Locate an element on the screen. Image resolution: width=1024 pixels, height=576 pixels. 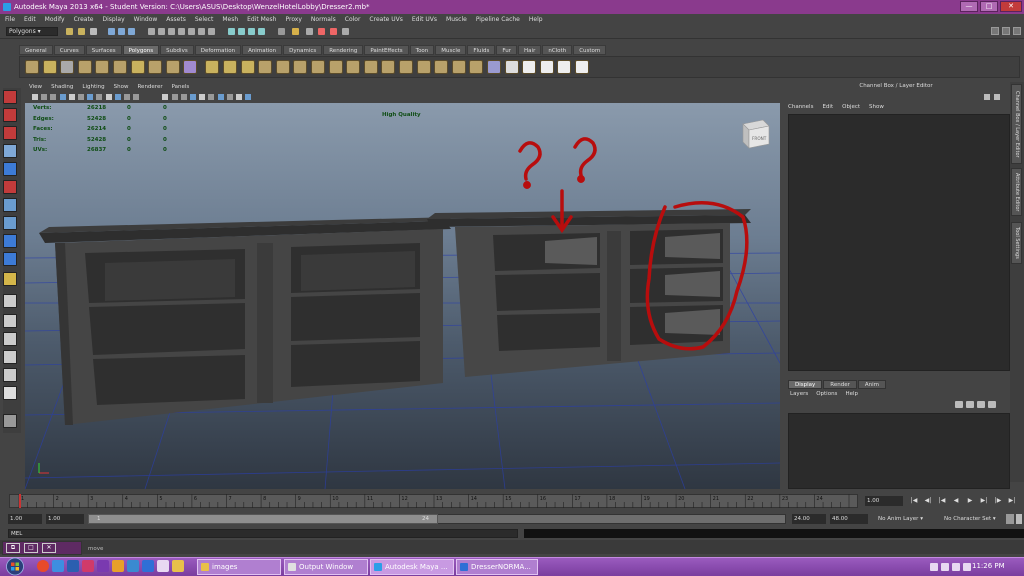
menu-muscle: Muscle is located at coordinates (456, 19).